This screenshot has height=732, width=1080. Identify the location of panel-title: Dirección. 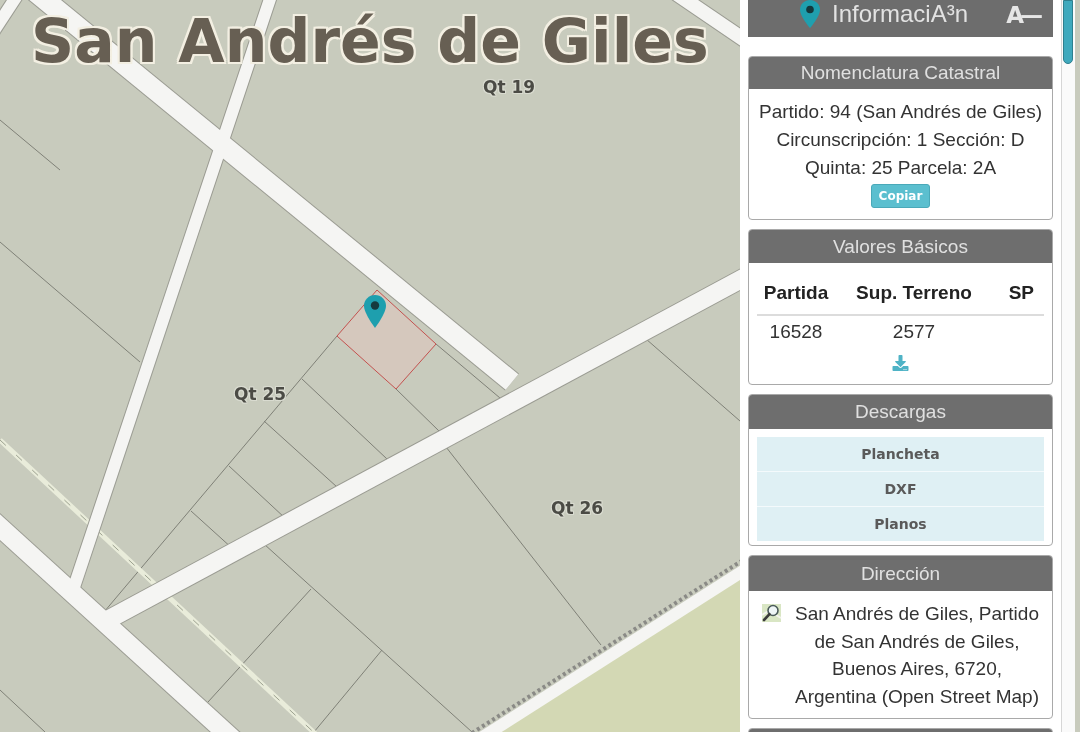
(900, 573).